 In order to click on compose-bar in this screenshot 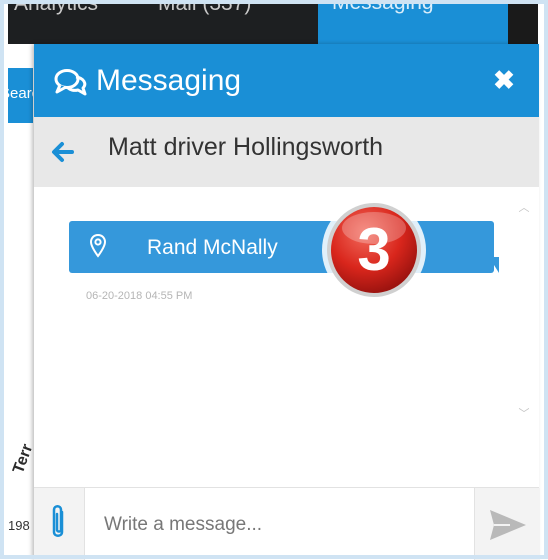, I will do `click(287, 523)`.